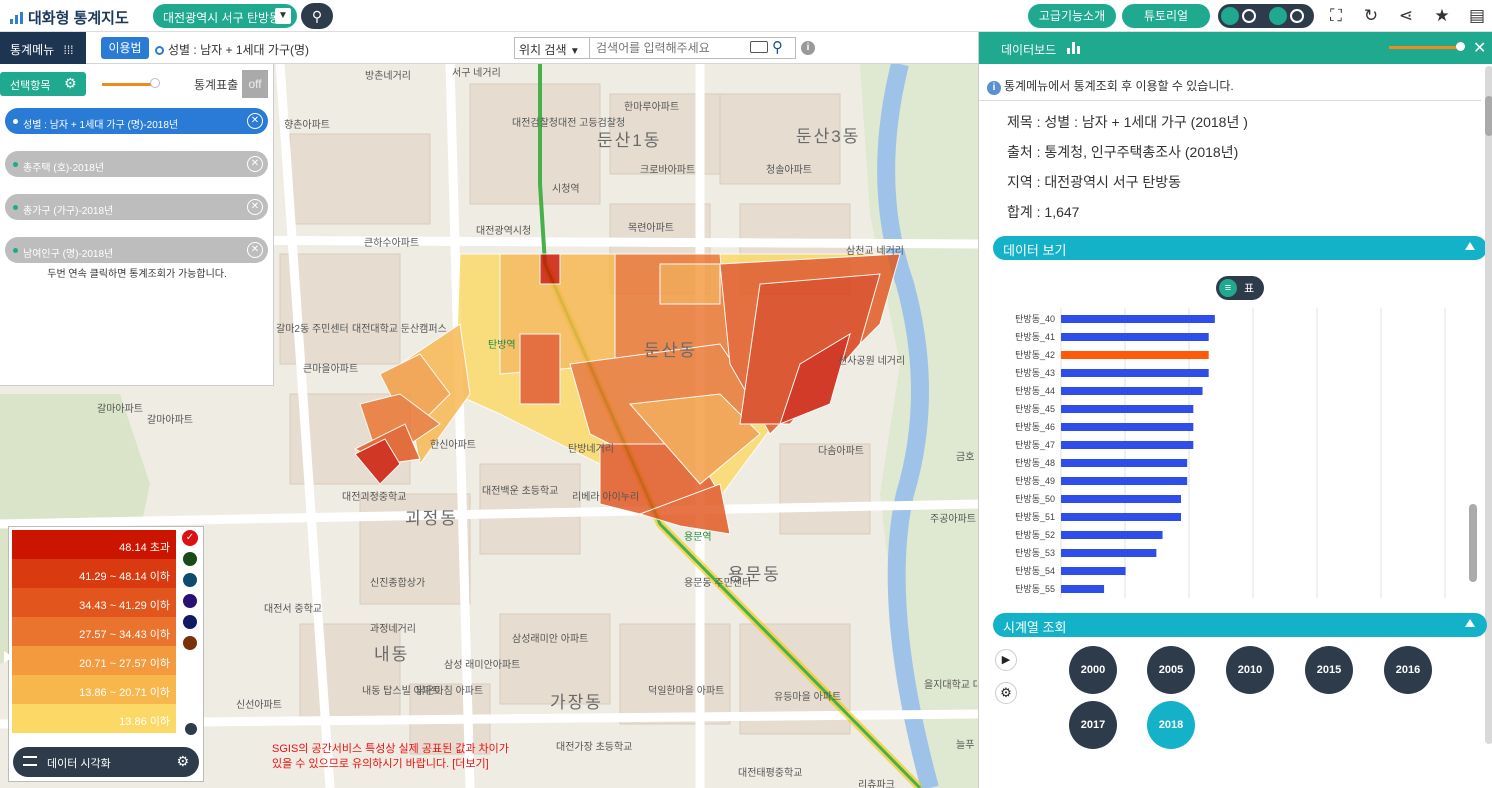 The height and width of the screenshot is (788, 1492). Describe the element at coordinates (1408, 670) in the screenshot. I see `year-button: 2016` at that location.